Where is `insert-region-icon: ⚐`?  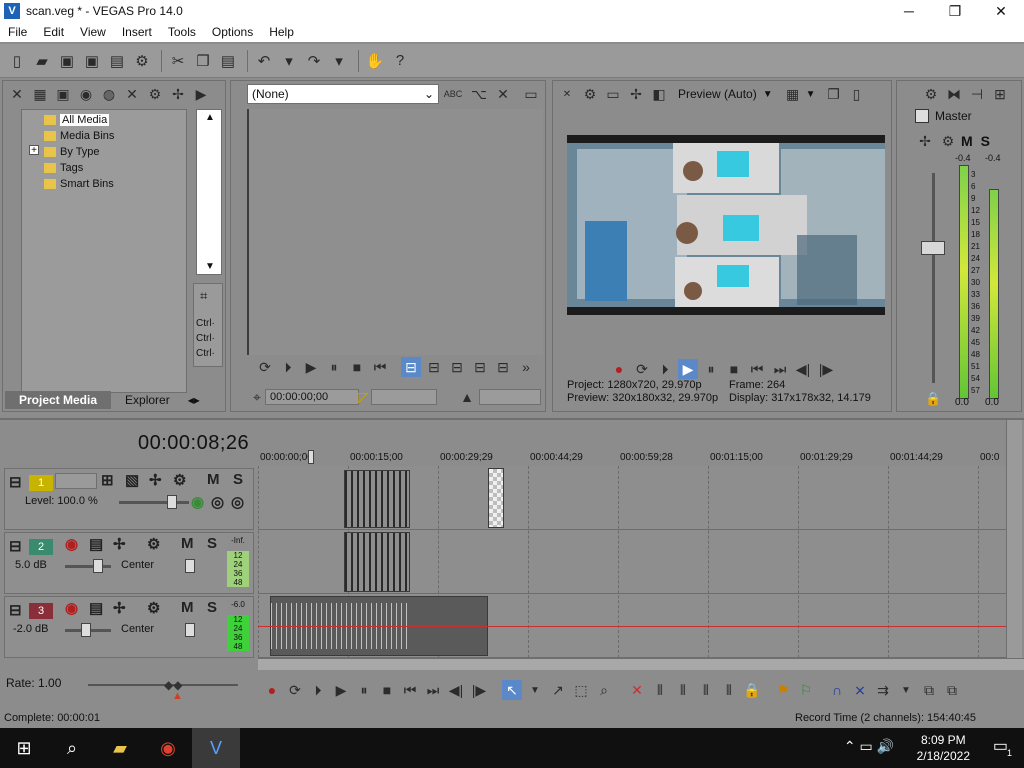
insert-region-icon: ⚐ is located at coordinates (806, 690).